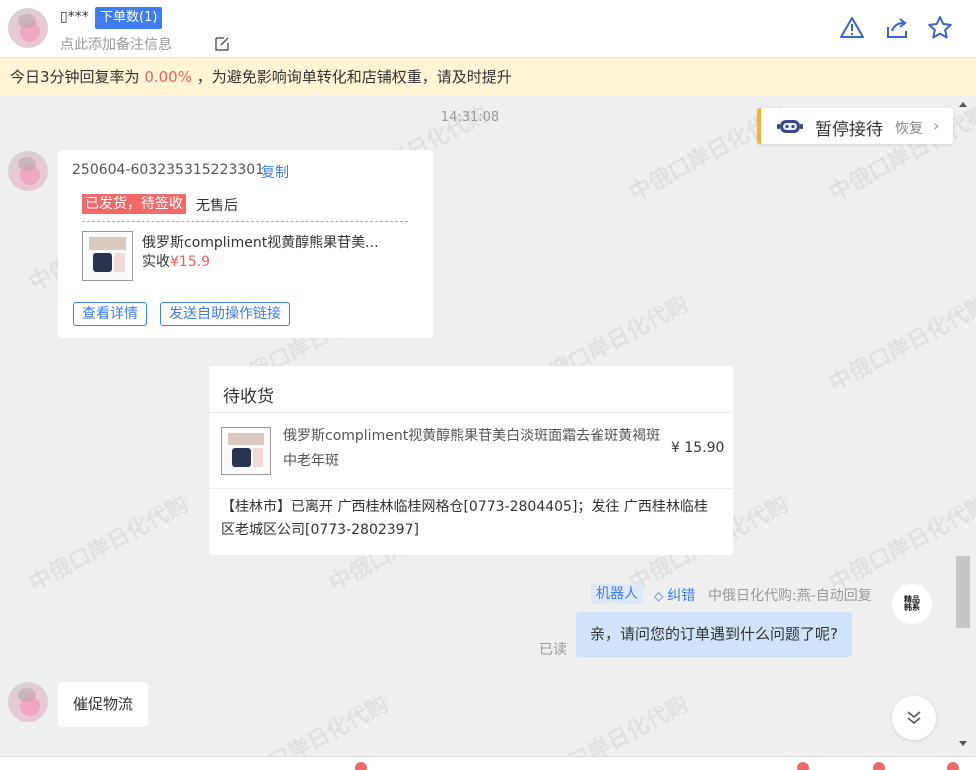  I want to click on scroll-to-bottom-button, so click(914, 718).